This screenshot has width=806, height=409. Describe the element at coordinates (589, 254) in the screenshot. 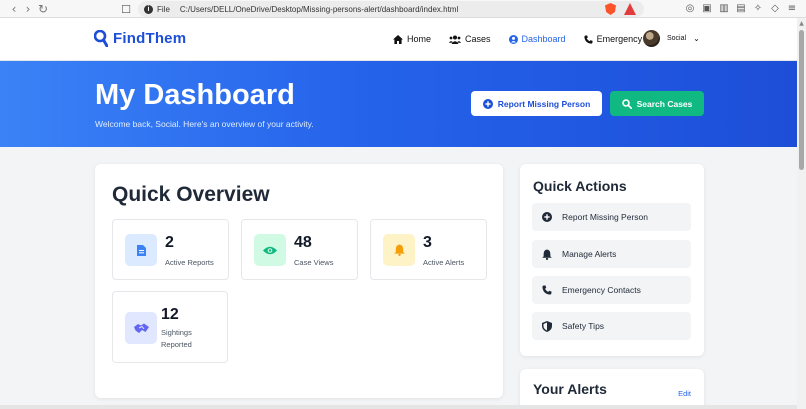

I see `action-label: Manage Alerts` at that location.